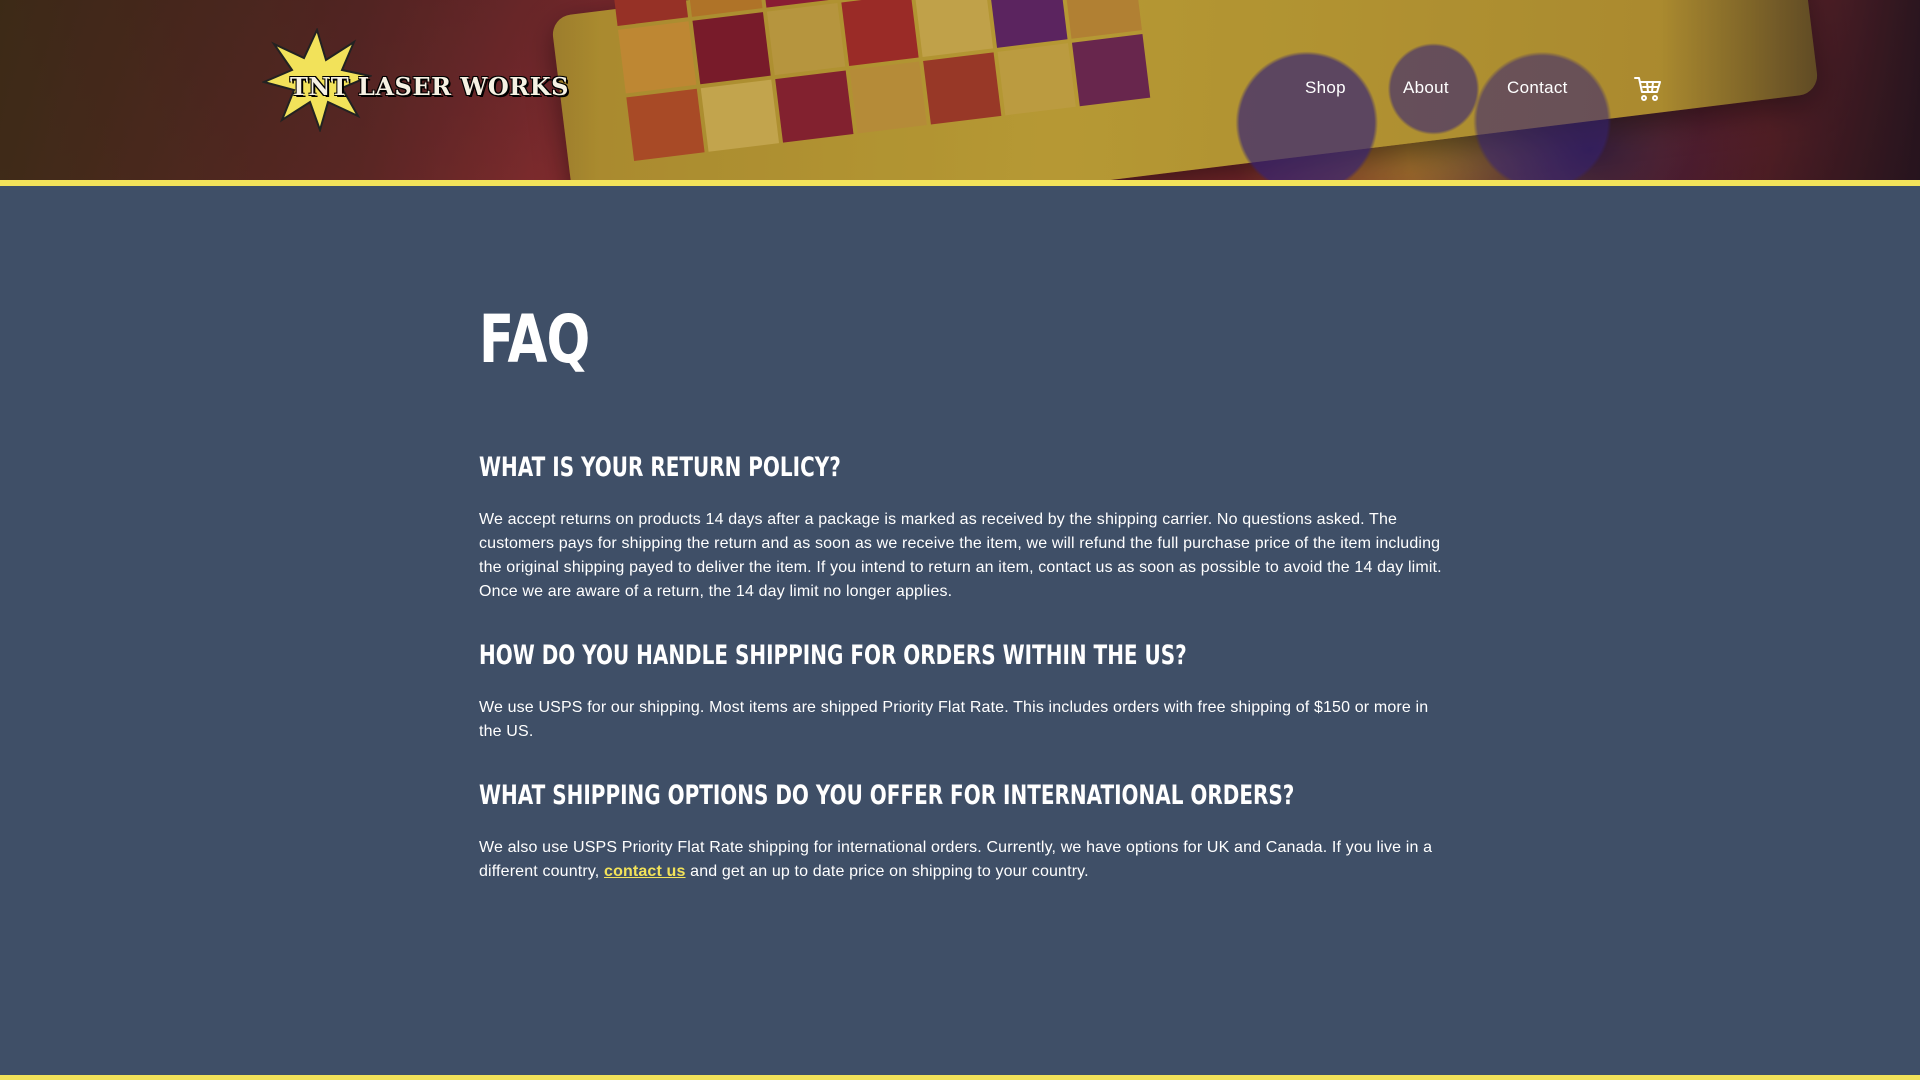  What do you see at coordinates (1325, 88) in the screenshot?
I see `nav-shop: Shop` at bounding box center [1325, 88].